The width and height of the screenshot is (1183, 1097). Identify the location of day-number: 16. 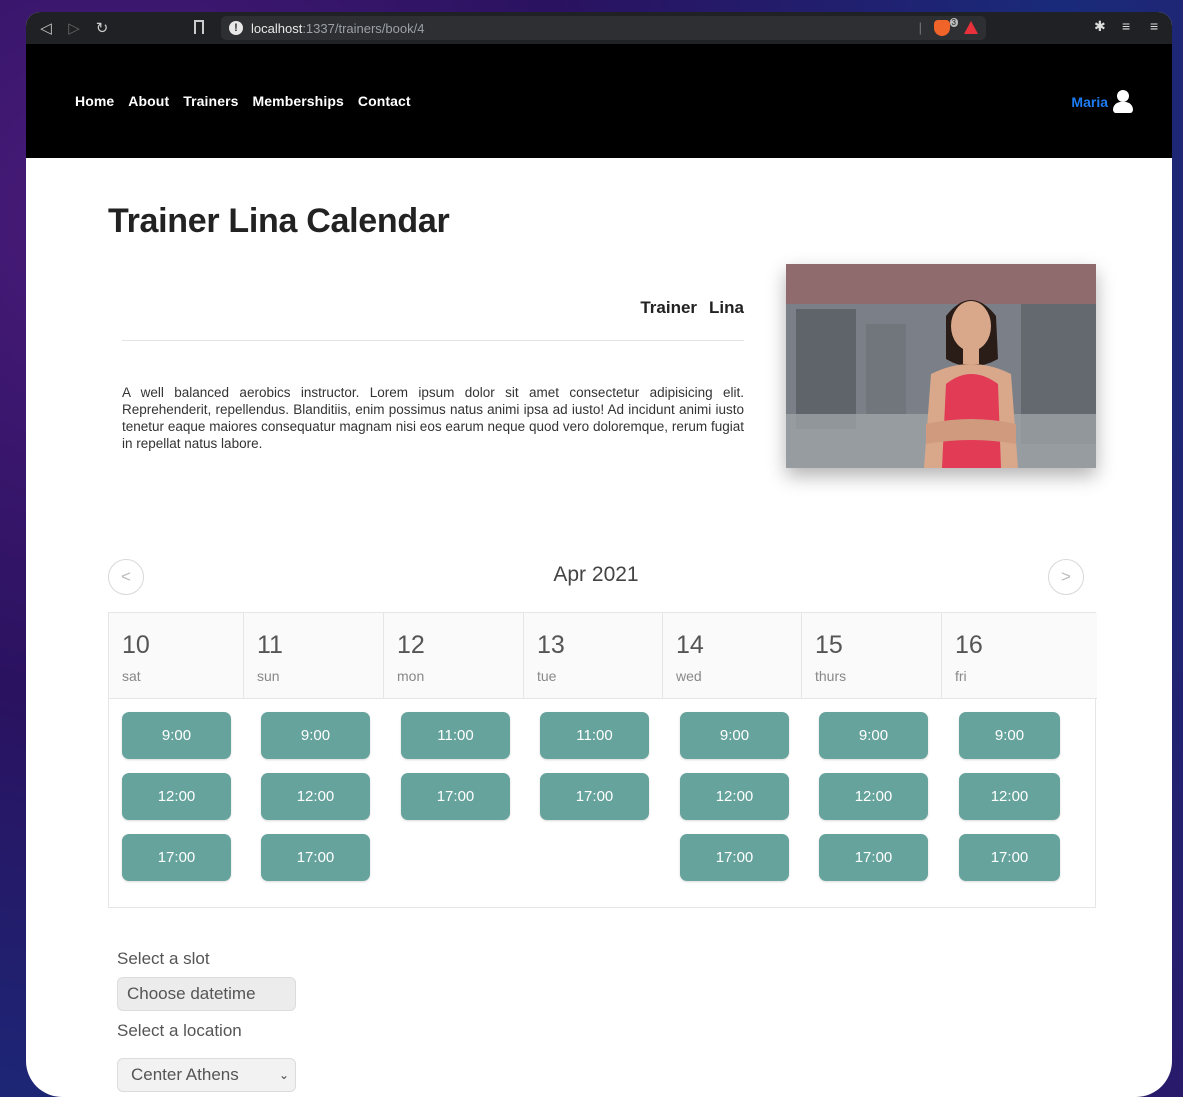
(969, 645).